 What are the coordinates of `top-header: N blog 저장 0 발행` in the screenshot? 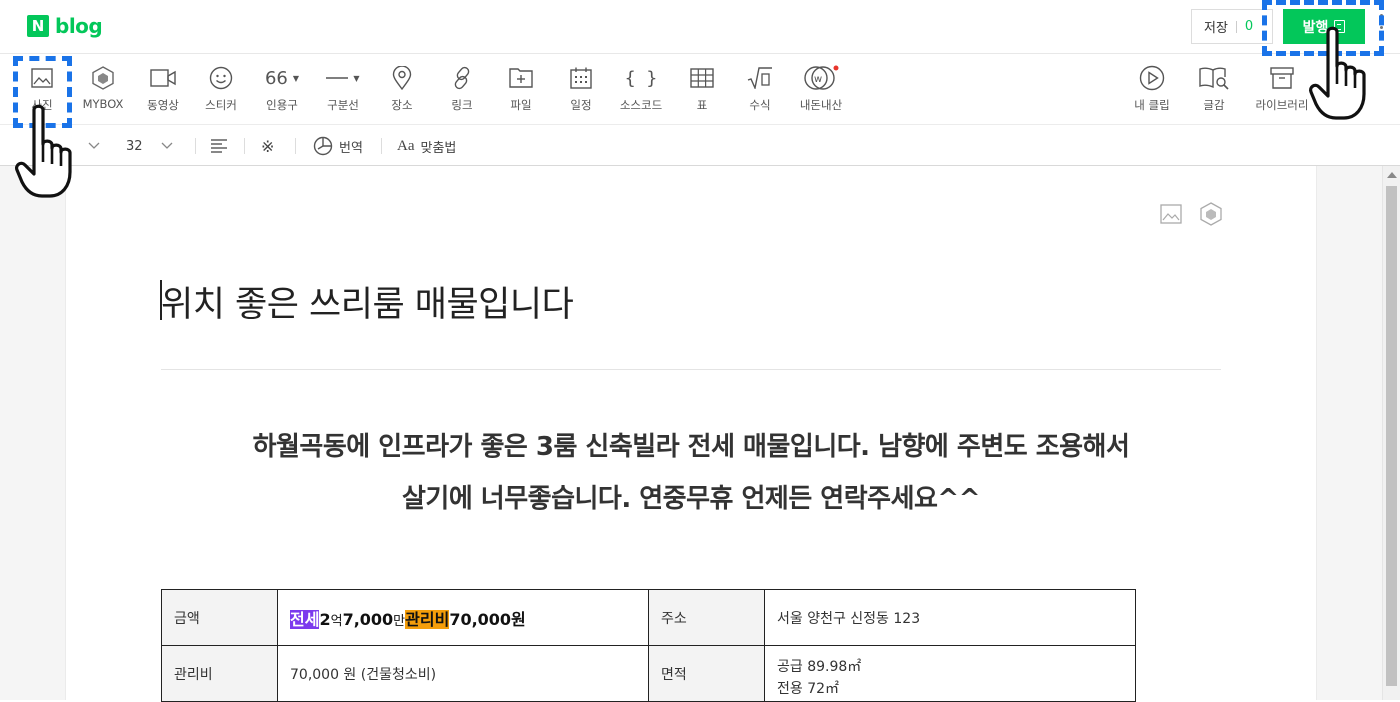 It's located at (700, 27).